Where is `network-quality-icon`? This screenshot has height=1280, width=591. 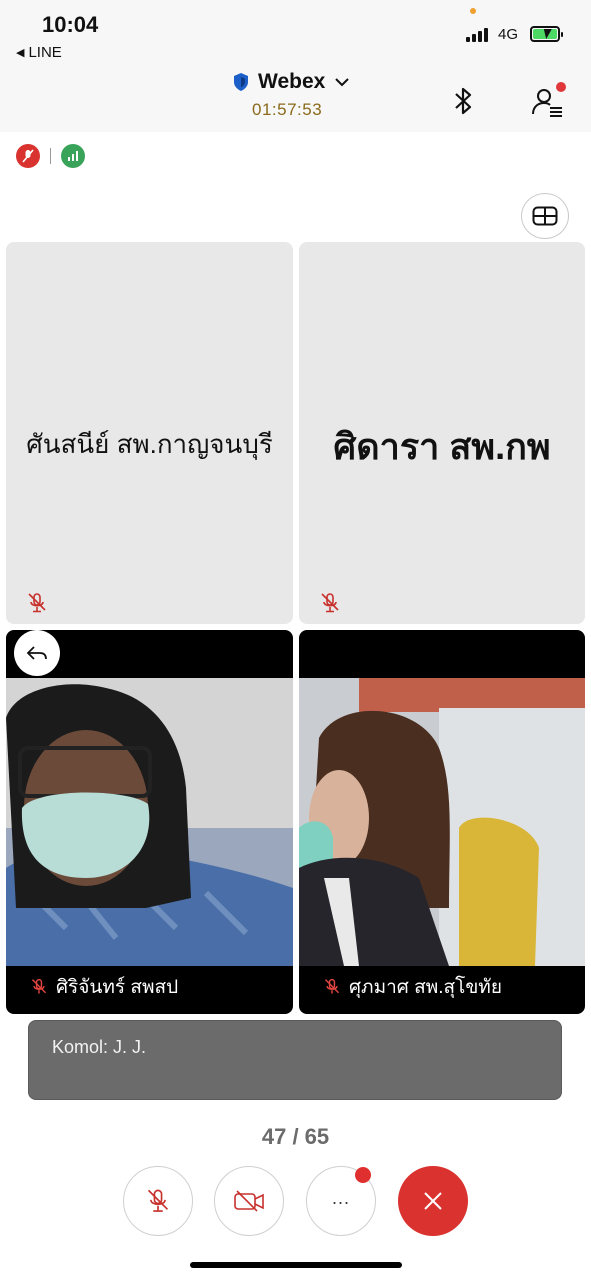 network-quality-icon is located at coordinates (73, 156).